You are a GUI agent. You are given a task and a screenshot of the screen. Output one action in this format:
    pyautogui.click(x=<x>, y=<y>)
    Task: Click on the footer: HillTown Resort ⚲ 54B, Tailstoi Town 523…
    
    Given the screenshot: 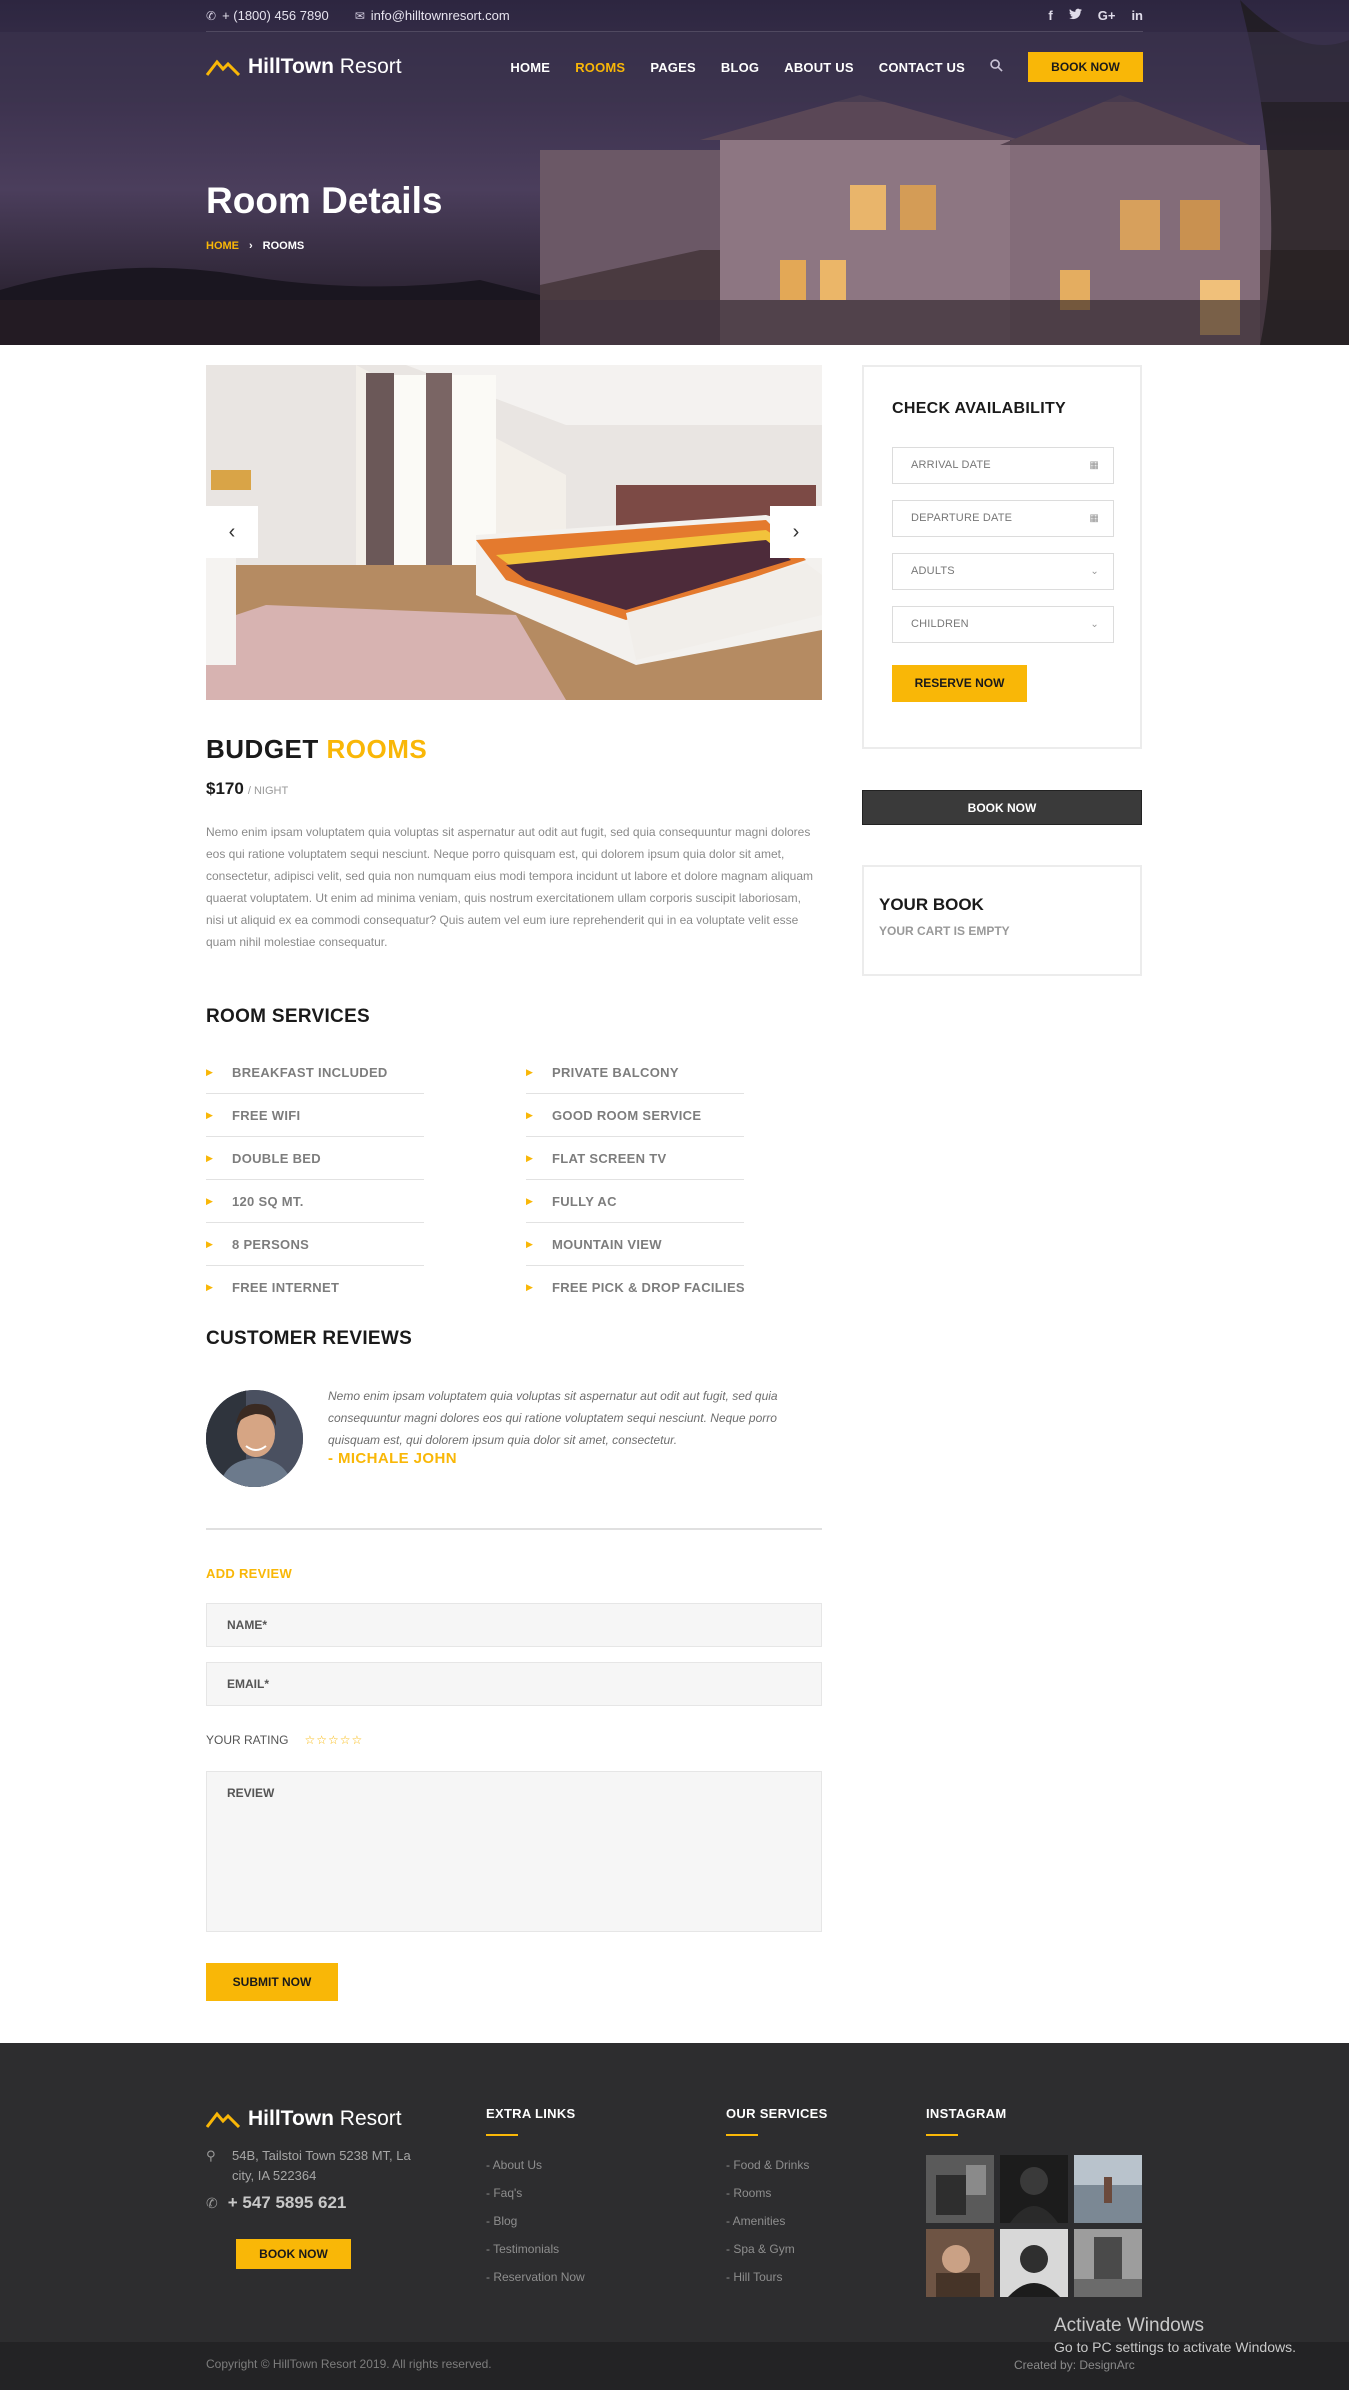 What is the action you would take?
    pyautogui.click(x=674, y=2192)
    